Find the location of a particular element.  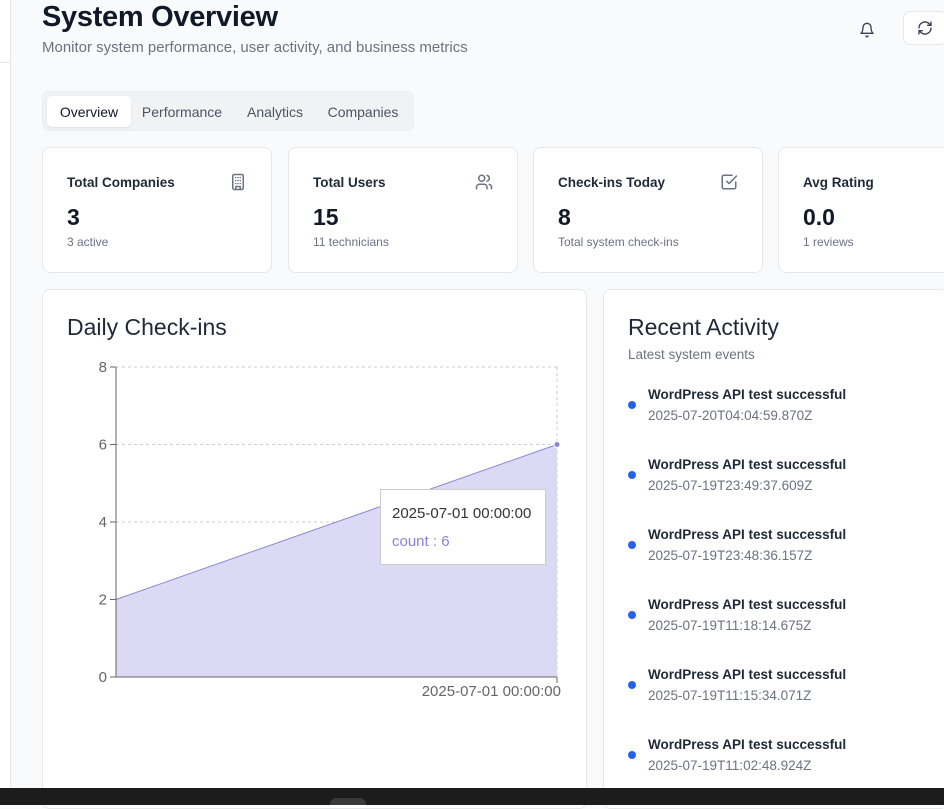

taskbar is located at coordinates (472, 796).